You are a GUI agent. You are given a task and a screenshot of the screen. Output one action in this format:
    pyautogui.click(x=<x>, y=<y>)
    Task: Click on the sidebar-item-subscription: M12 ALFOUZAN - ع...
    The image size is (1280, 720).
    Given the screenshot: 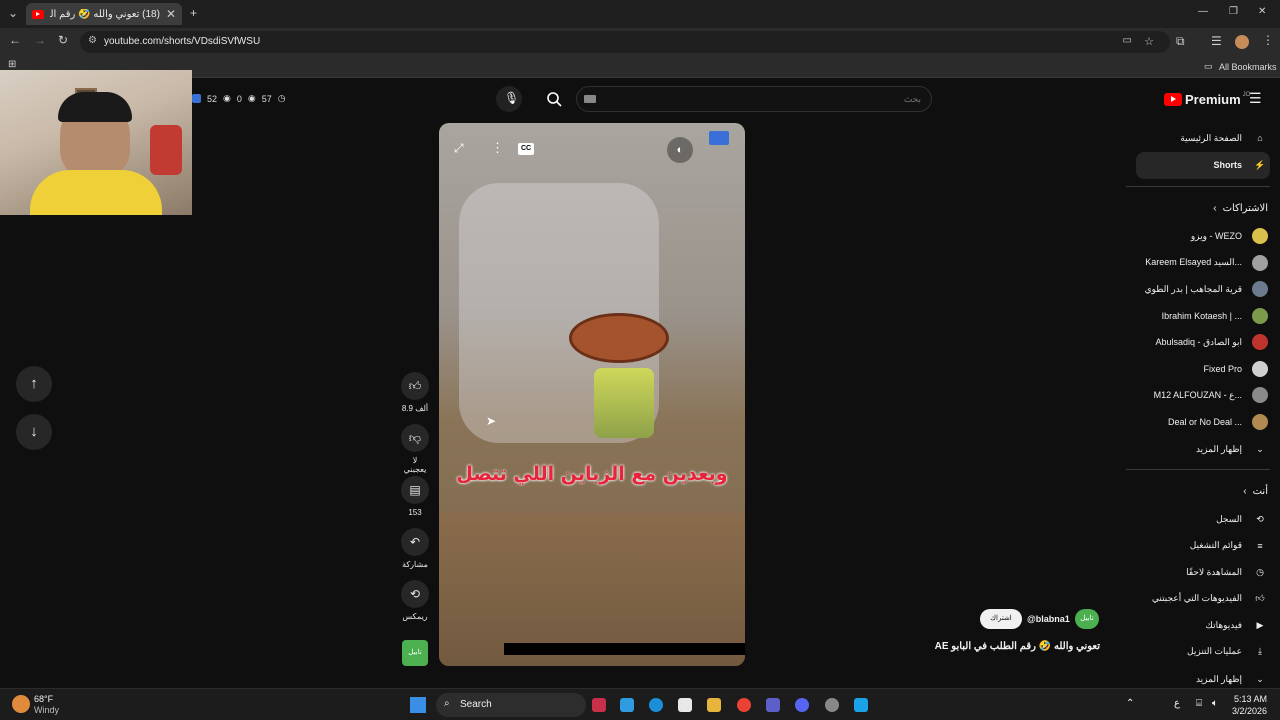 What is the action you would take?
    pyautogui.click(x=1211, y=395)
    